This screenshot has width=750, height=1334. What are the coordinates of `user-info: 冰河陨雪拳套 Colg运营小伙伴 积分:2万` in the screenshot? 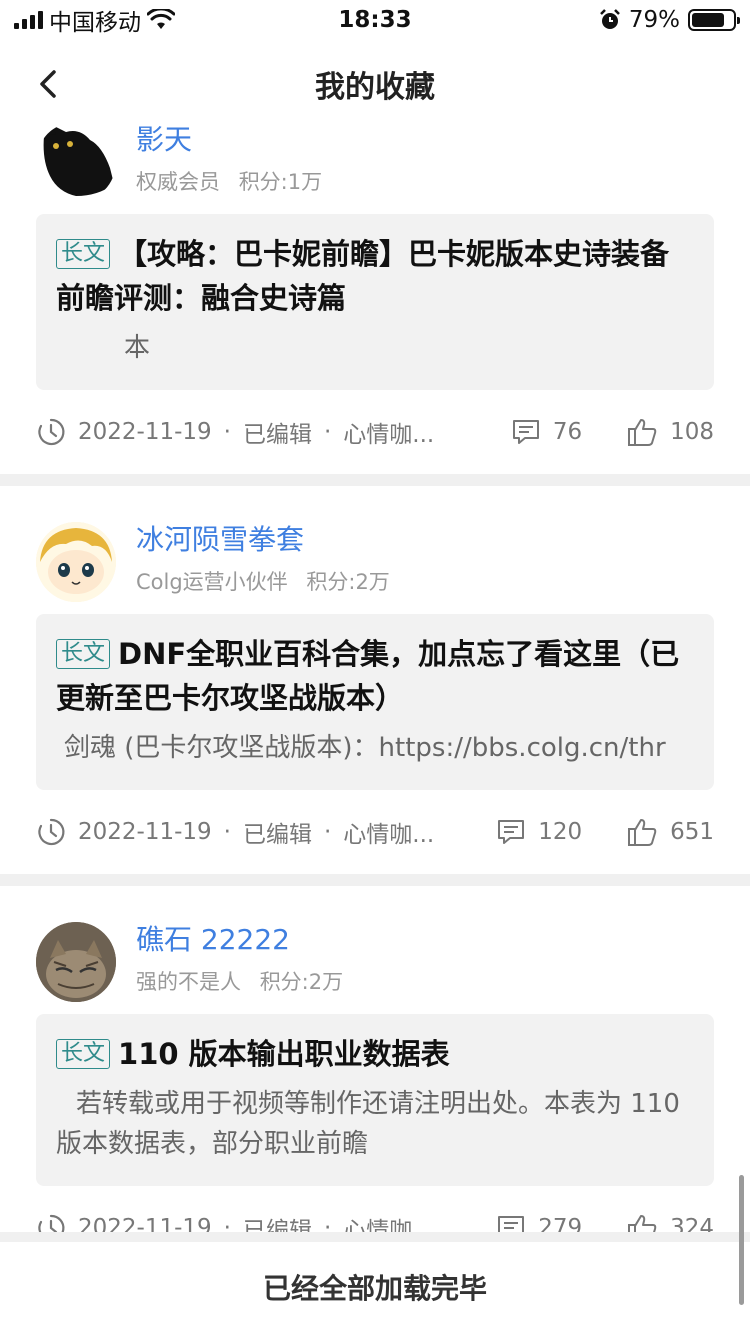 It's located at (263, 554).